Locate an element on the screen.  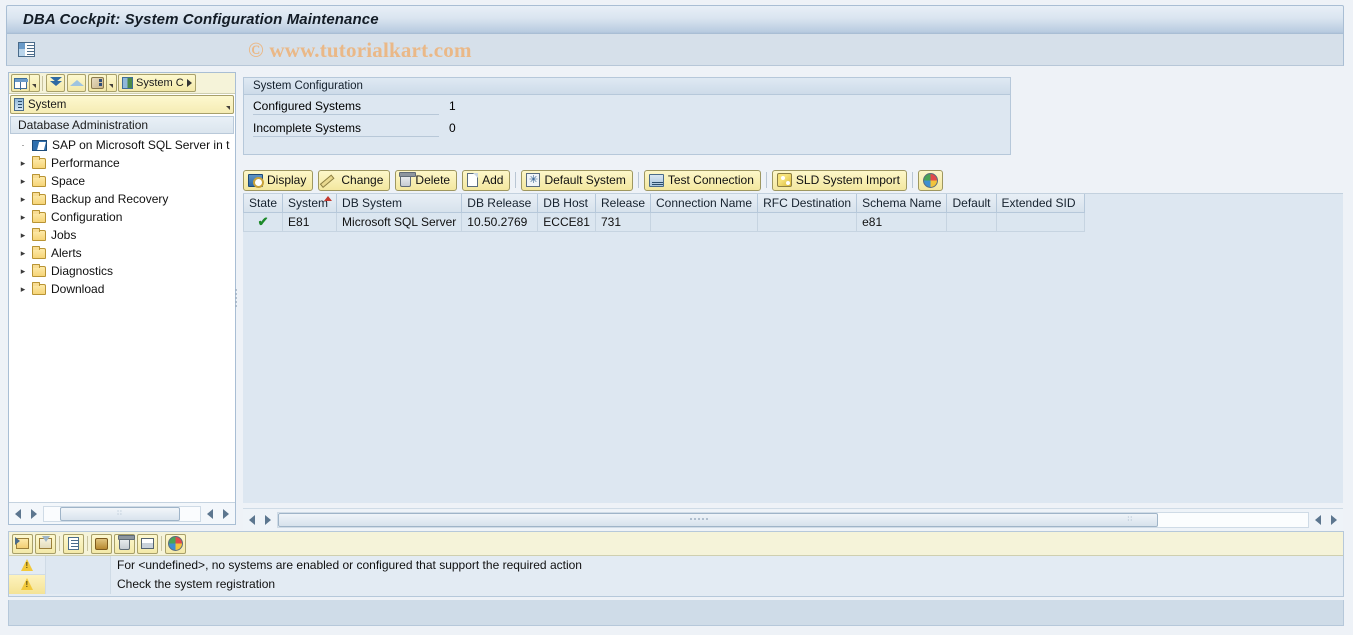
toolbar-divider is located at coordinates (42, 83).